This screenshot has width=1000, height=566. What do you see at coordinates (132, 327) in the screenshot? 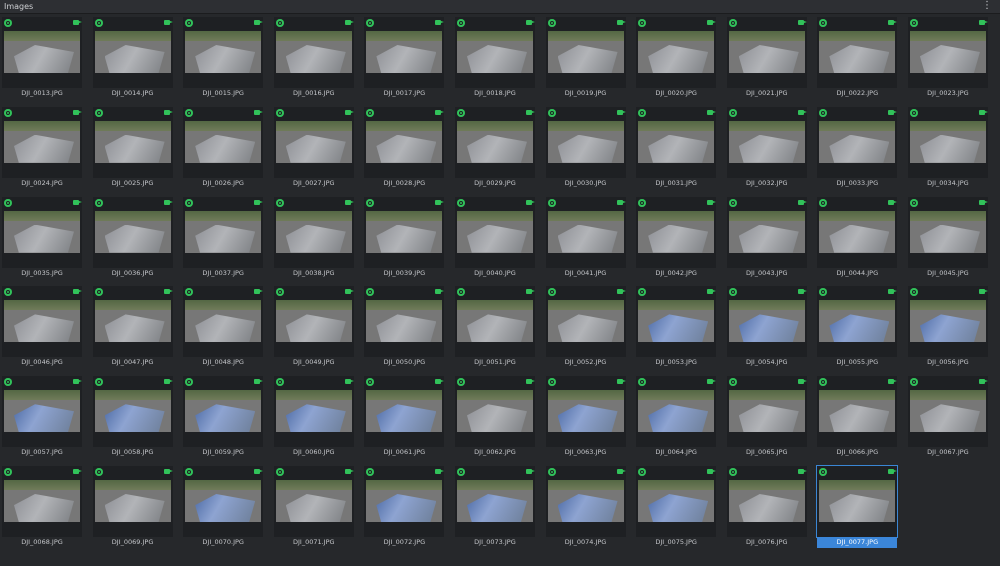
I see `image-thumbnail: DJI_0047.JPG` at bounding box center [132, 327].